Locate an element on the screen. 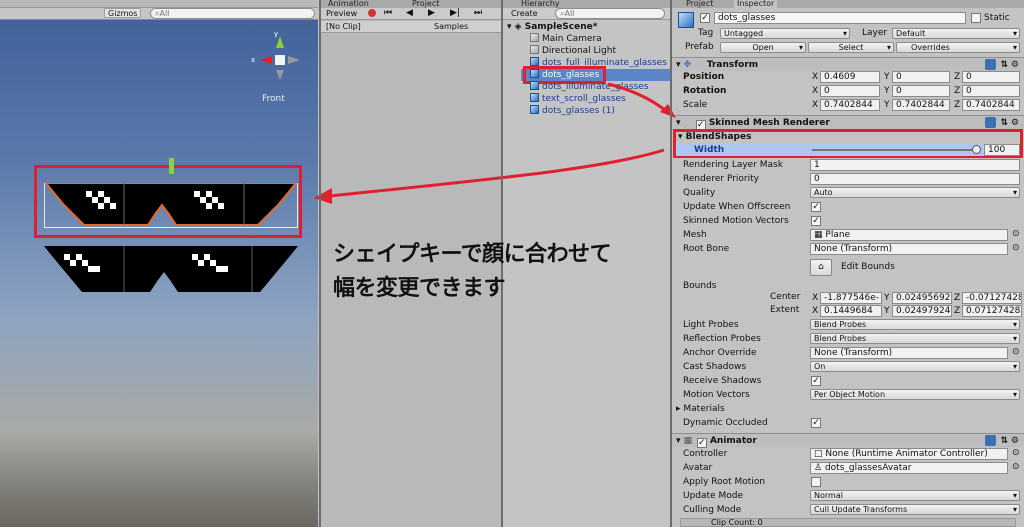  annotation-line-1: シェイプキーで顔に合わせて is located at coordinates (472, 254).